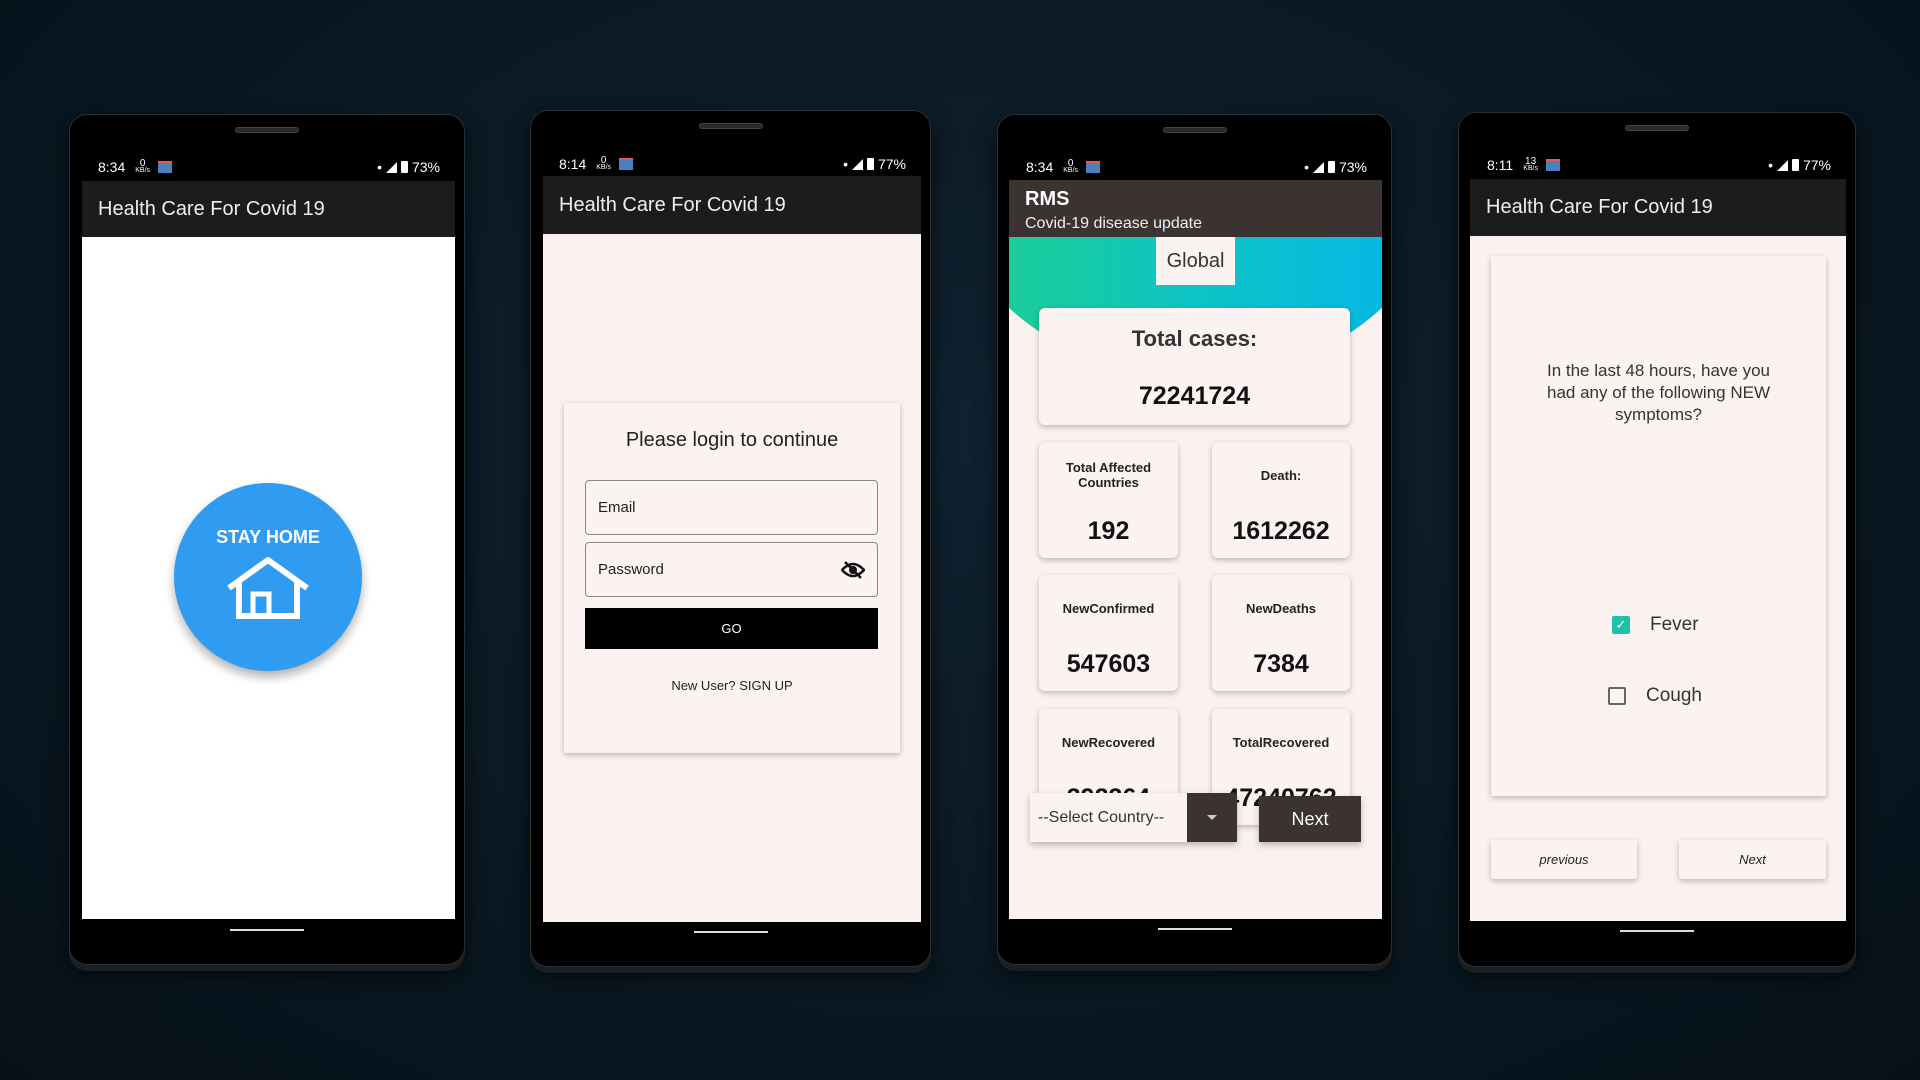 Image resolution: width=1920 pixels, height=1080 pixels. I want to click on option-fever: ✓ Fever, so click(1682, 625).